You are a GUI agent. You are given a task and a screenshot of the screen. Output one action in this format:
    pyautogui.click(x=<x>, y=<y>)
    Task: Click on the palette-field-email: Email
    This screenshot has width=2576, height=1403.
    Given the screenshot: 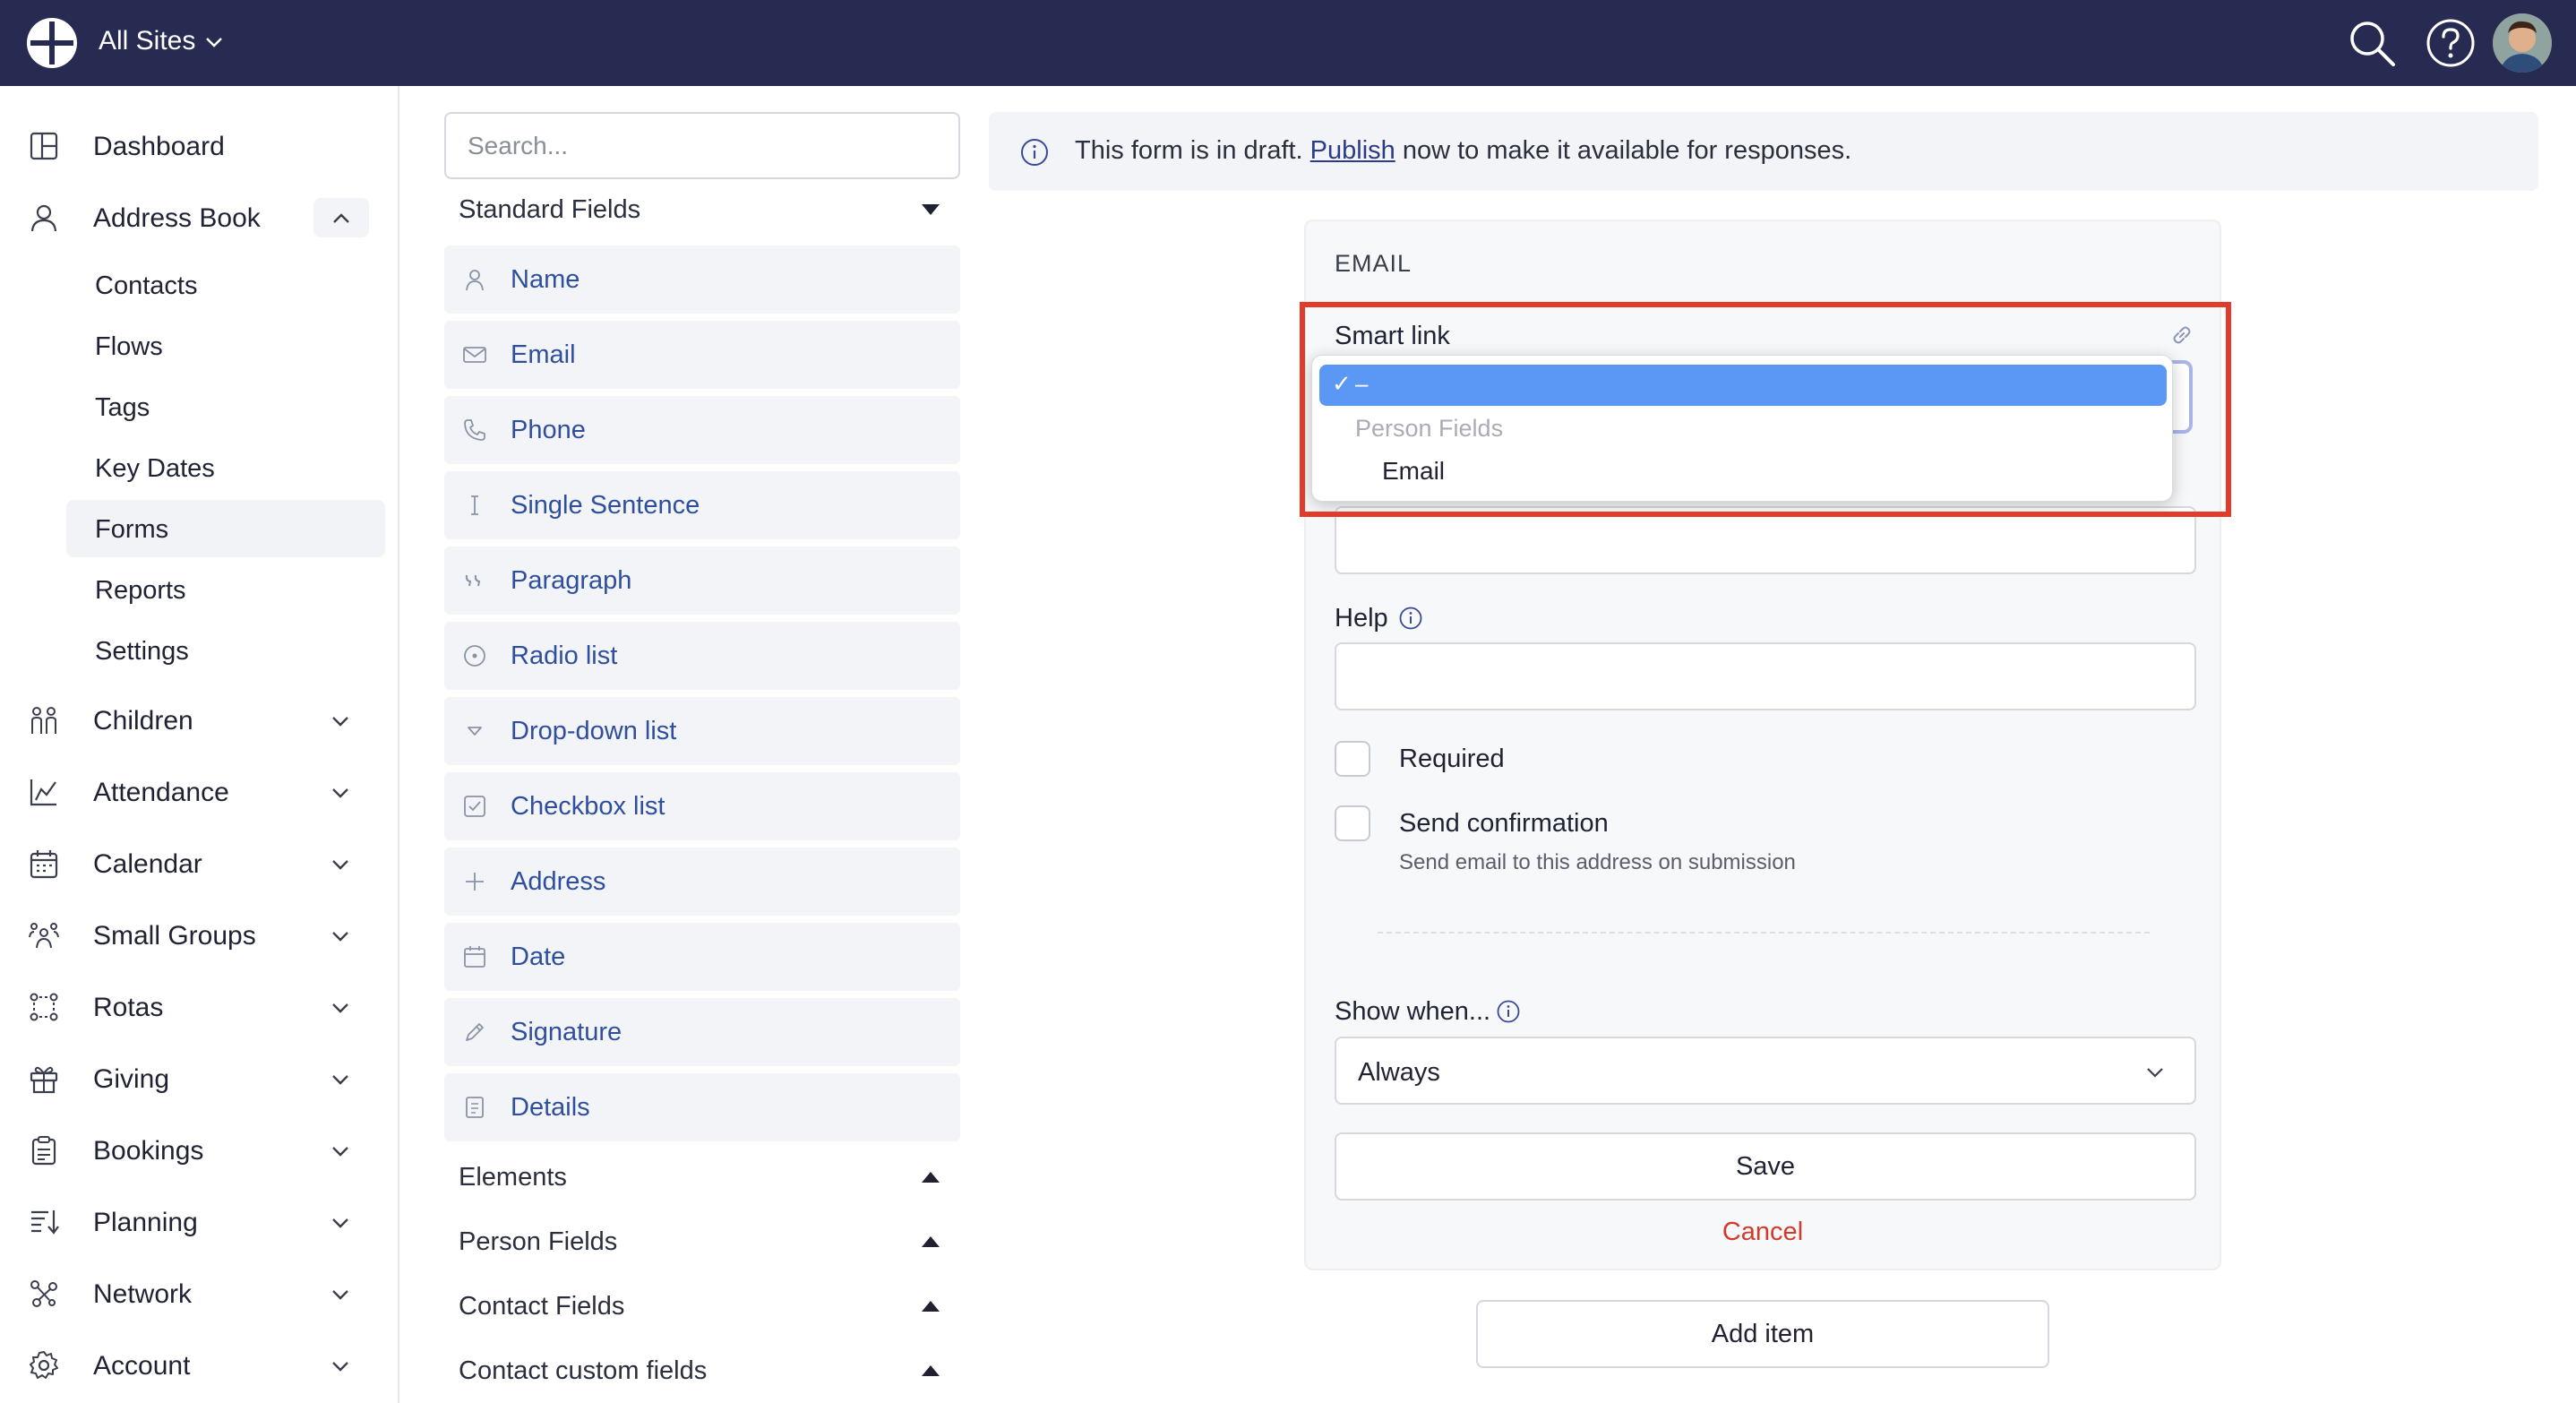 What is the action you would take?
    pyautogui.click(x=702, y=355)
    